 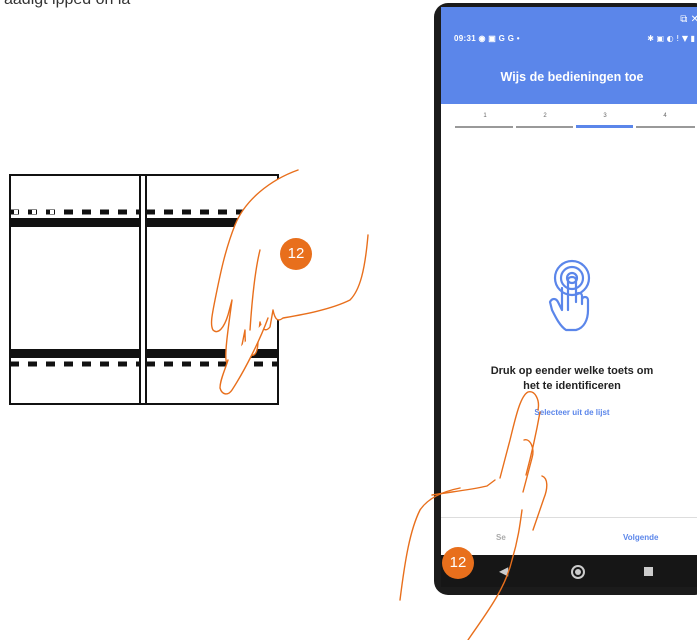 What do you see at coordinates (578, 572) in the screenshot?
I see `nav-home-icon` at bounding box center [578, 572].